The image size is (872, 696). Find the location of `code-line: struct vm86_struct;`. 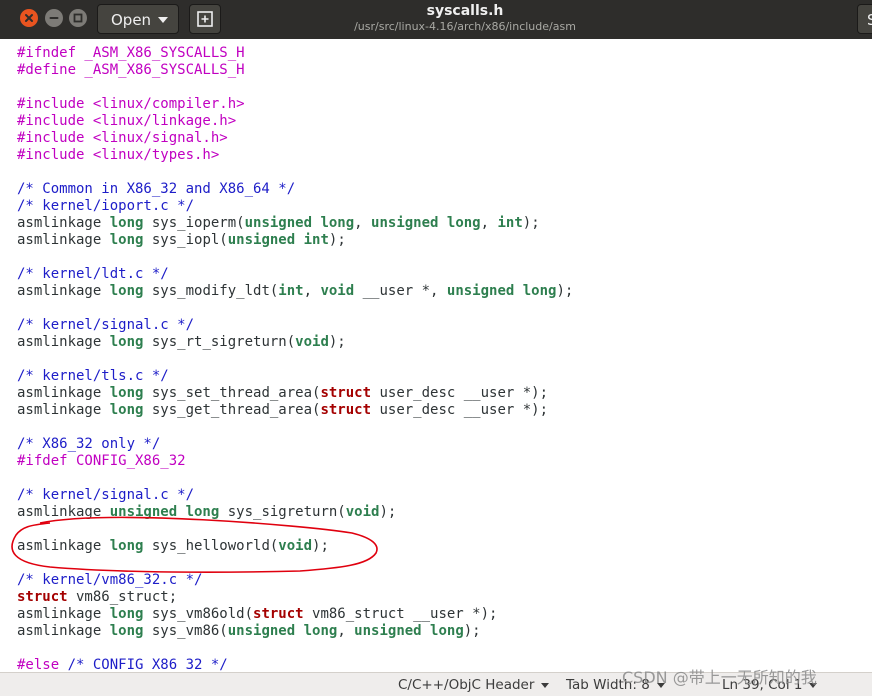

code-line: struct vm86_struct; is located at coordinates (295, 597).